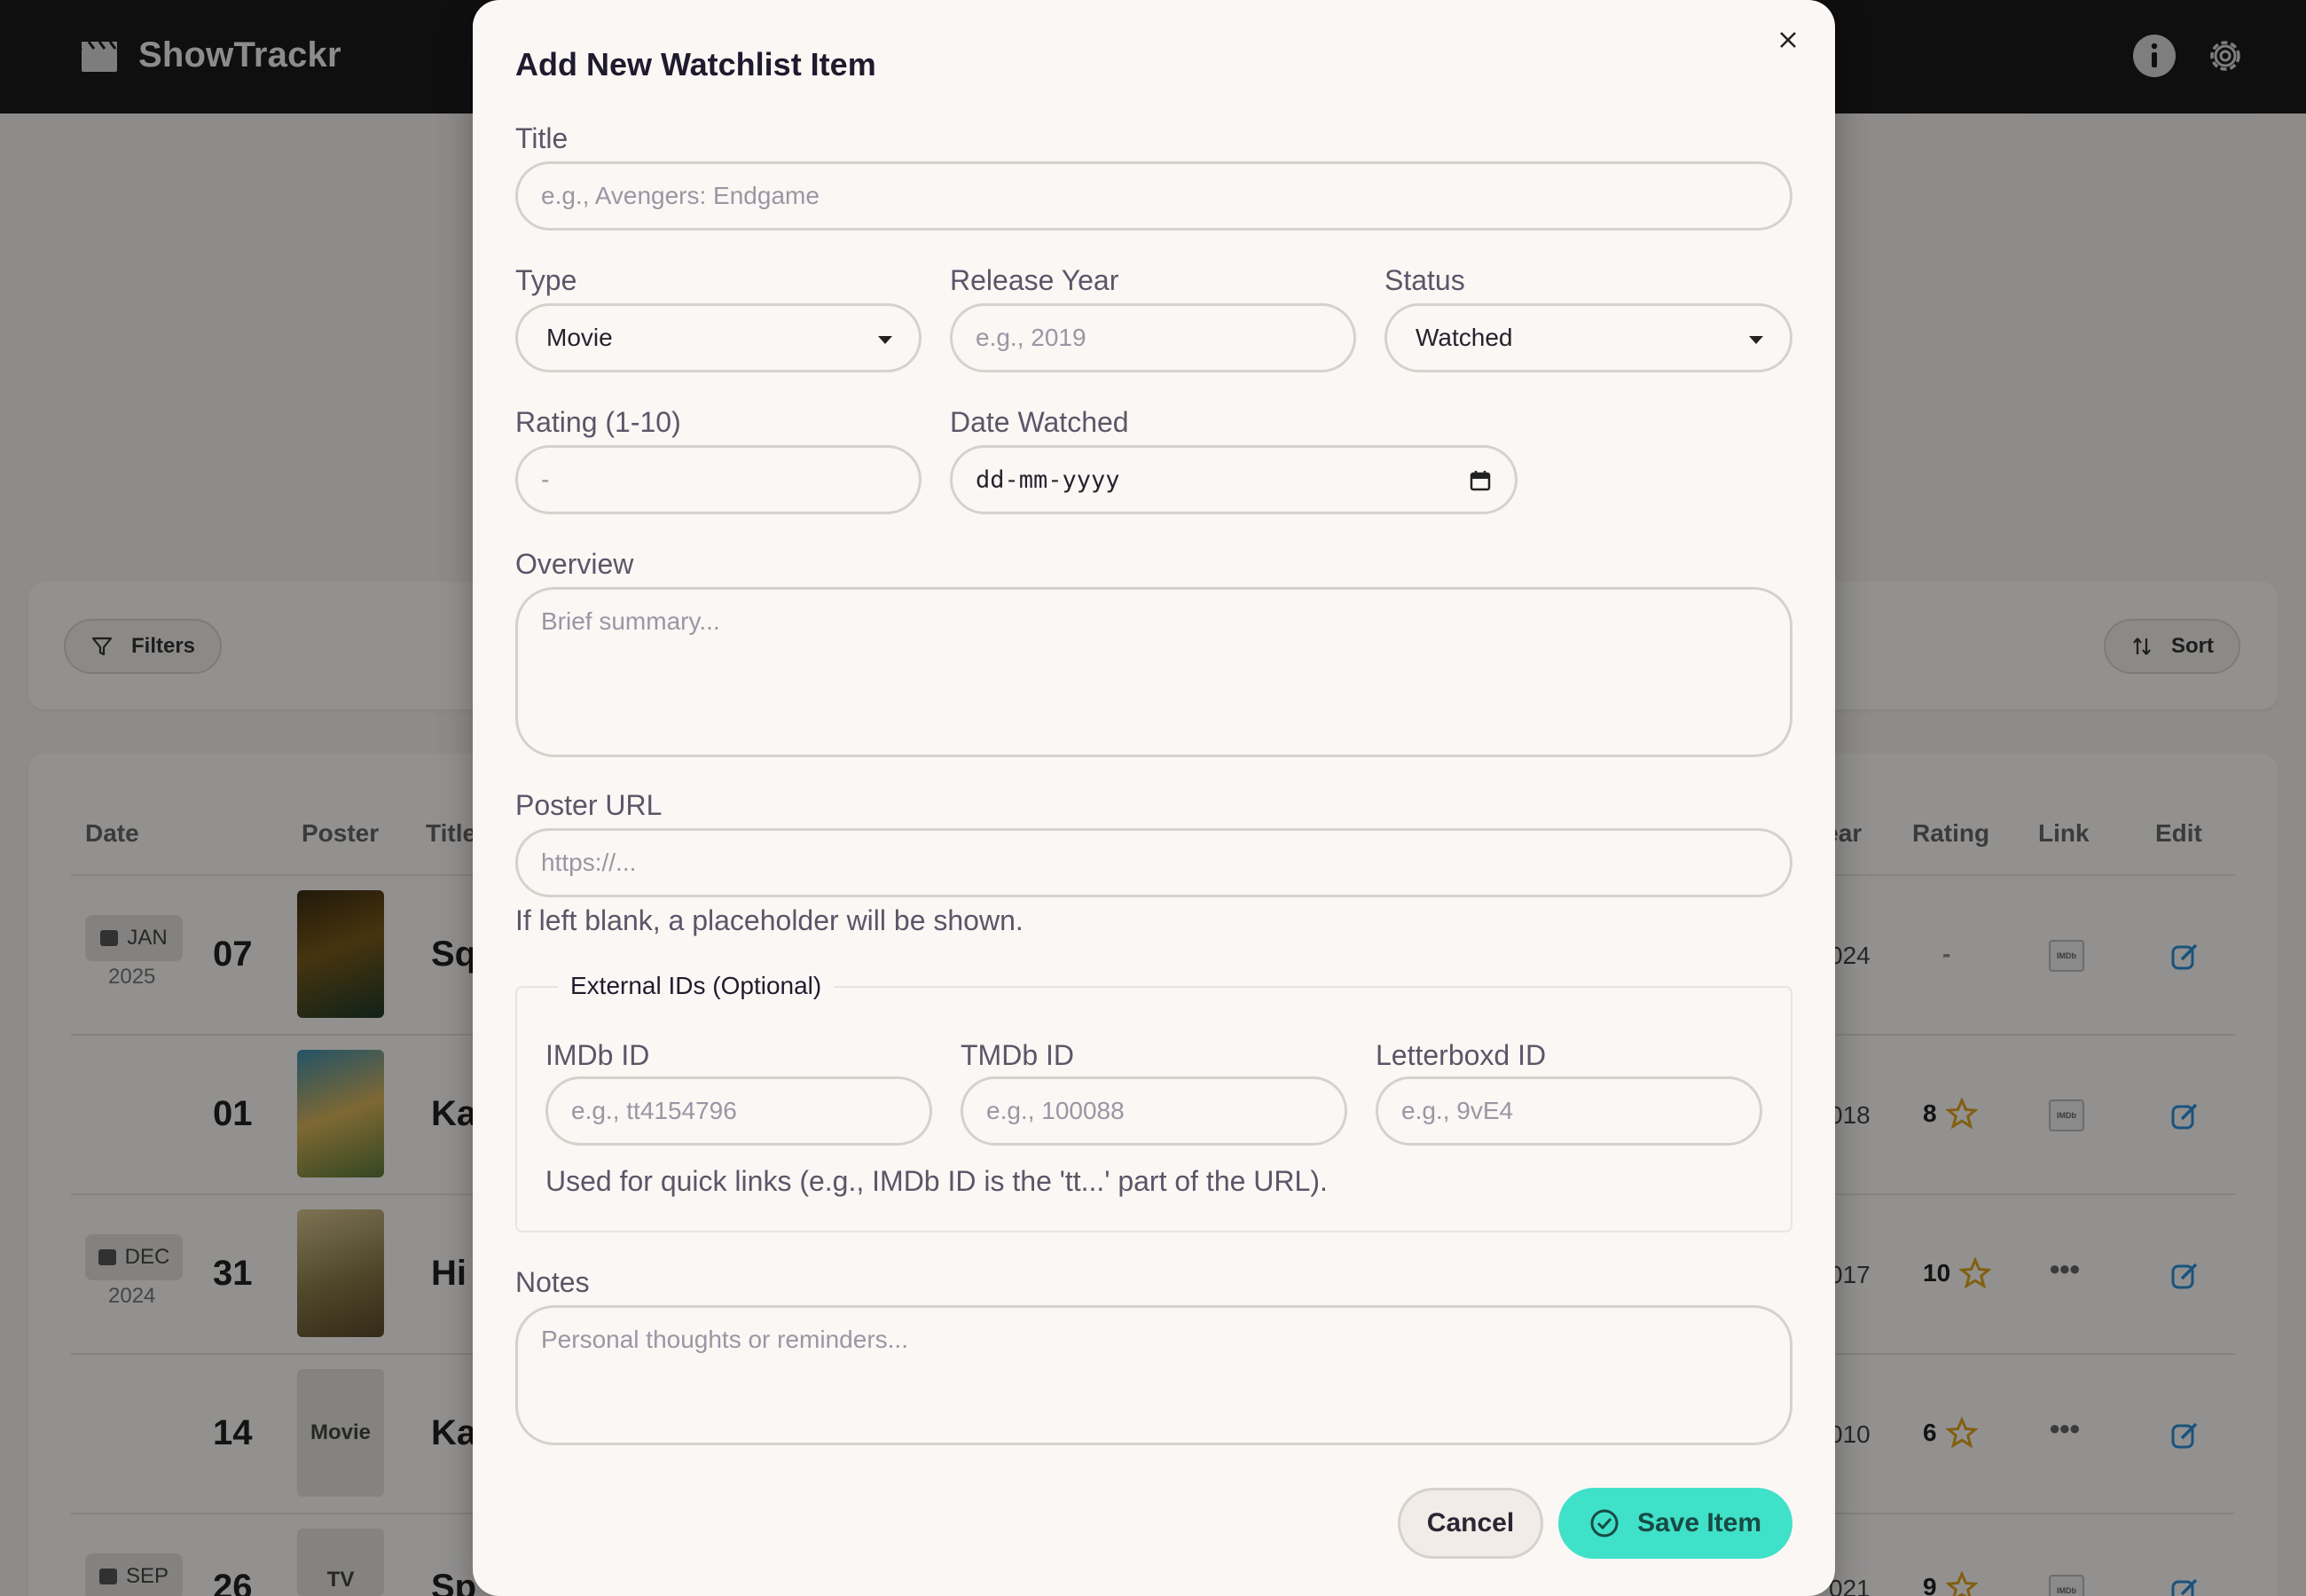  Describe the element at coordinates (696, 986) in the screenshot. I see `external-ids-legend: External IDs (Optional)` at that location.